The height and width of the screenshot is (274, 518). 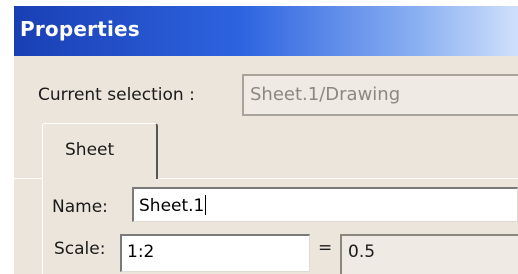 What do you see at coordinates (172, 206) in the screenshot?
I see `name-input-value: Sheet.1` at bounding box center [172, 206].